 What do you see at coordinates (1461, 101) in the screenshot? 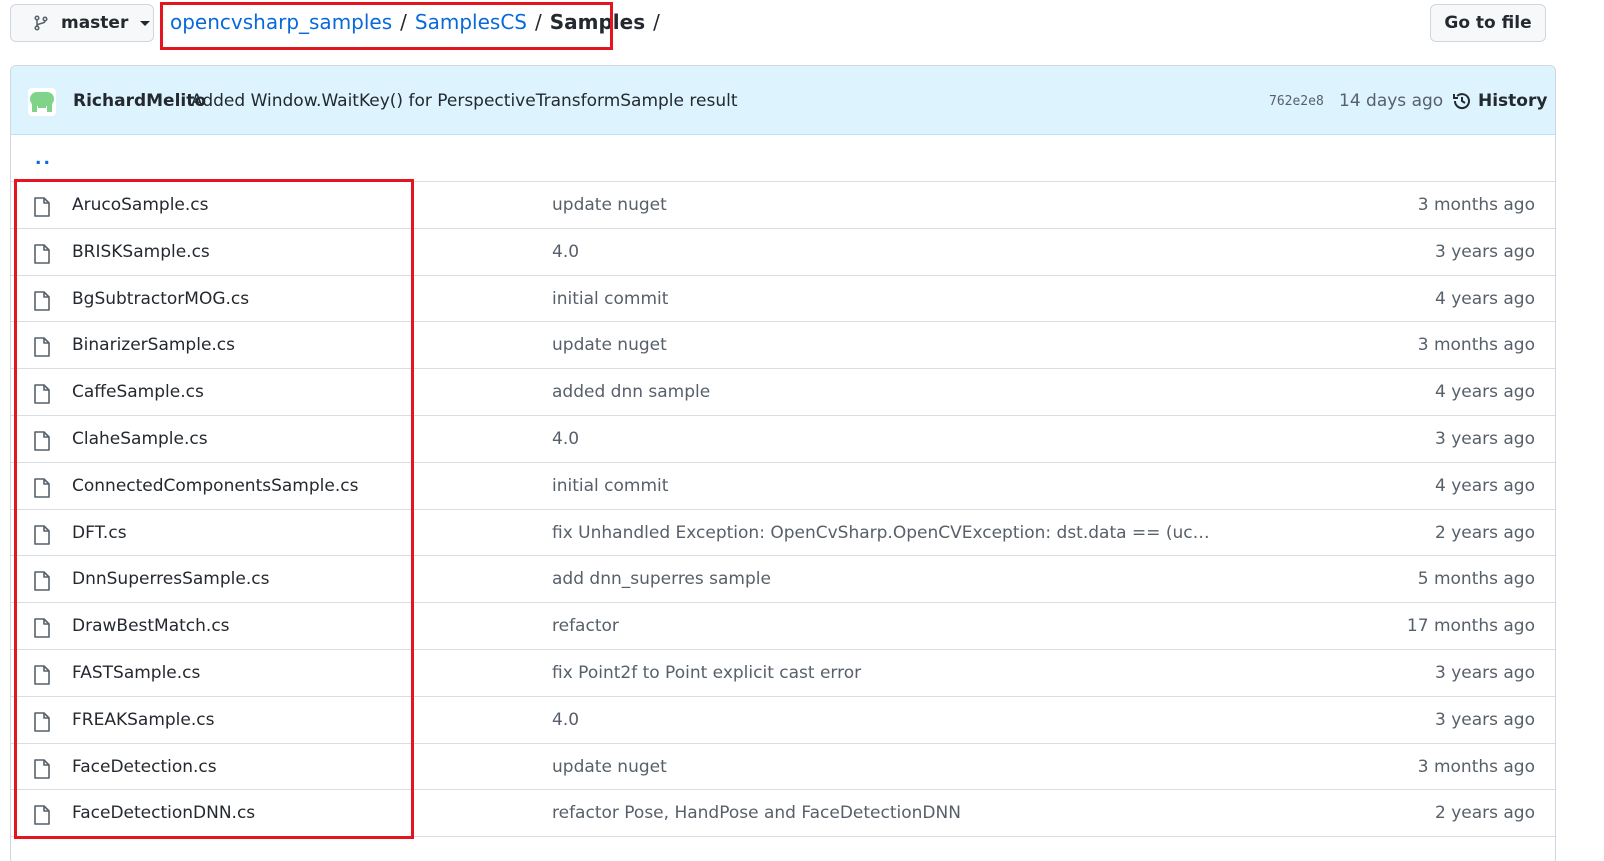
I see `history-icon` at bounding box center [1461, 101].